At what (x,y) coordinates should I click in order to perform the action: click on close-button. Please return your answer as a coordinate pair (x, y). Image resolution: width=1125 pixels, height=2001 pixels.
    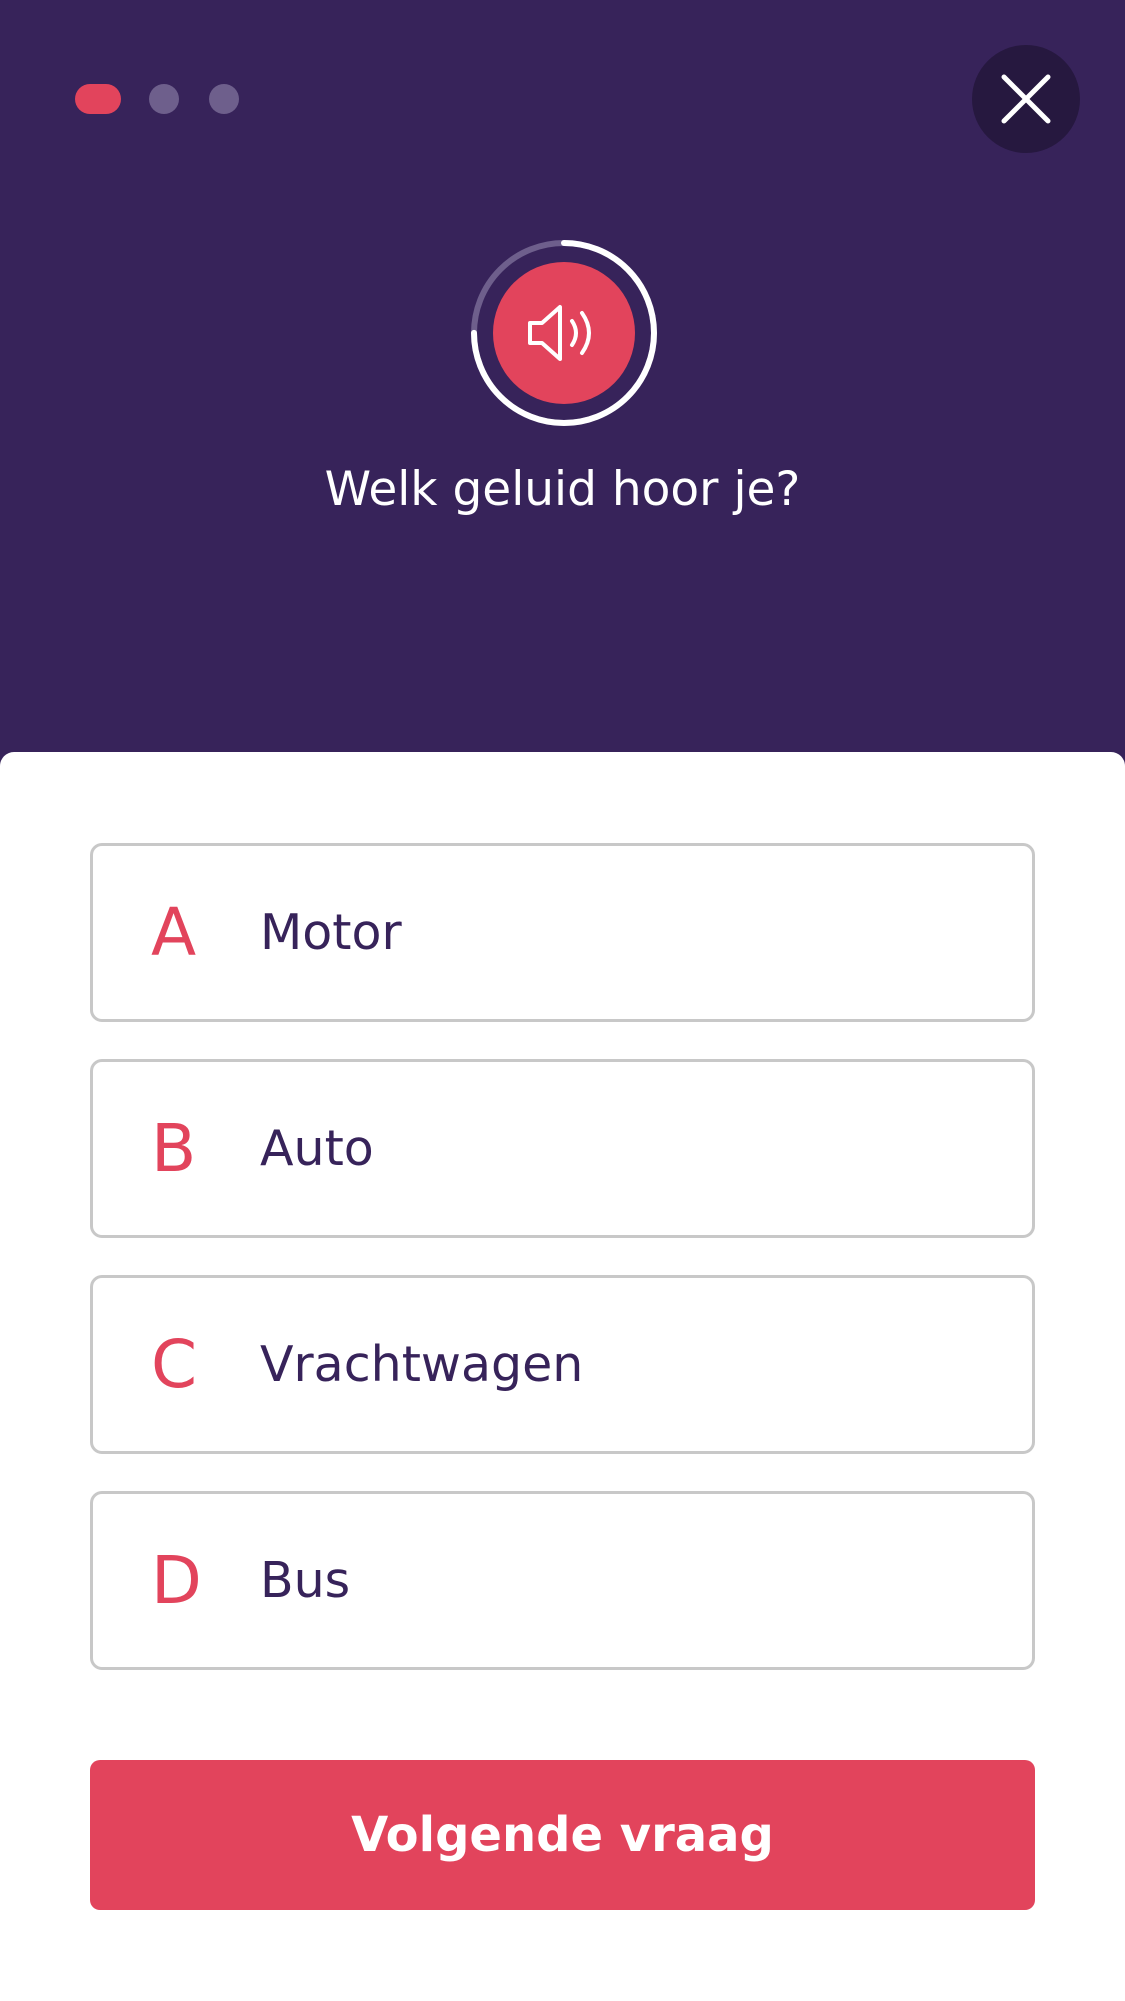
    Looking at the image, I should click on (1026, 99).